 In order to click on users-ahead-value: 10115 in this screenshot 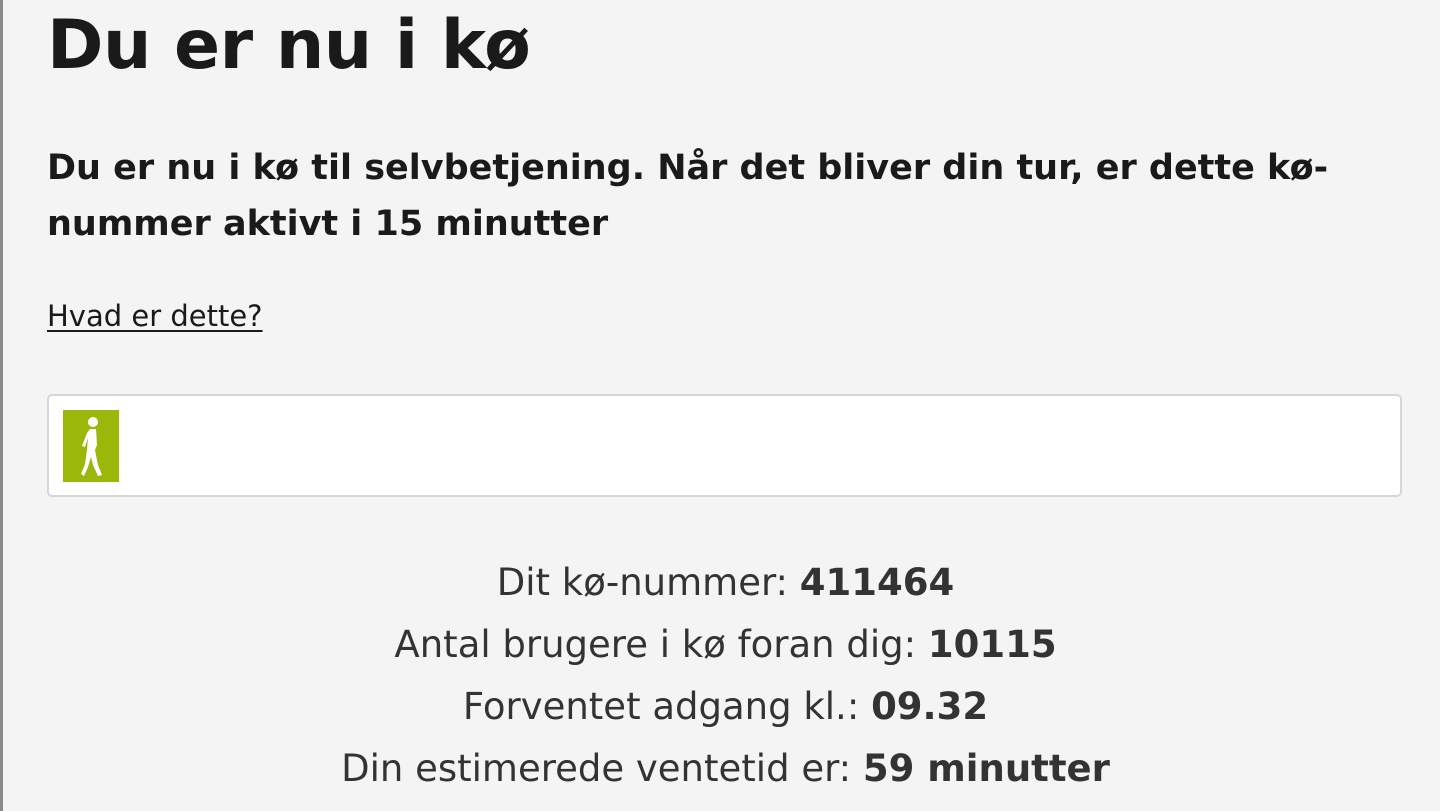, I will do `click(992, 644)`.